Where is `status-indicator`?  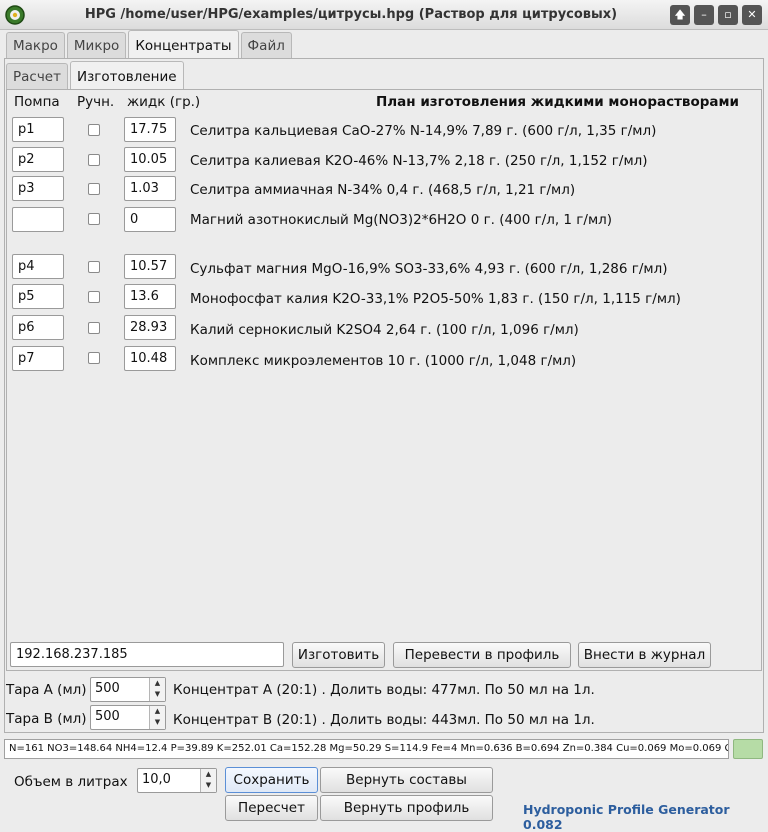
status-indicator is located at coordinates (748, 749).